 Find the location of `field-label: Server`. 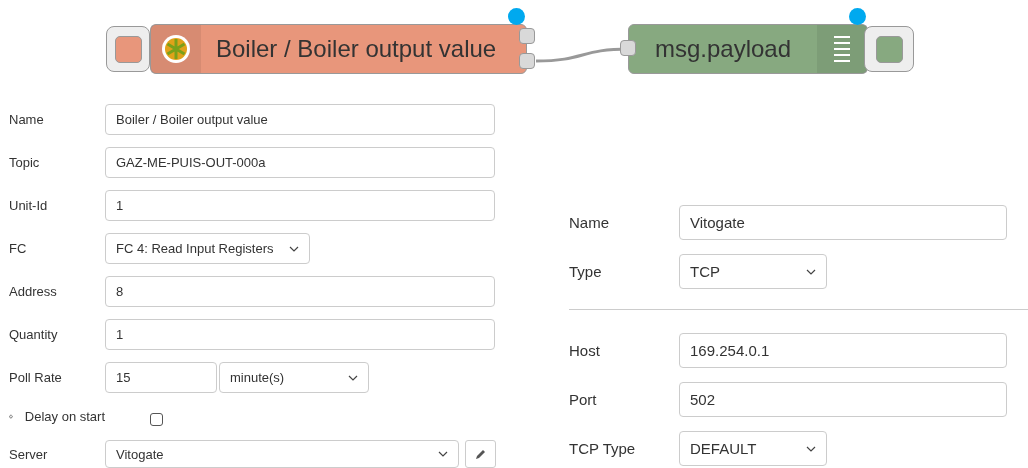

field-label: Server is located at coordinates (28, 454).